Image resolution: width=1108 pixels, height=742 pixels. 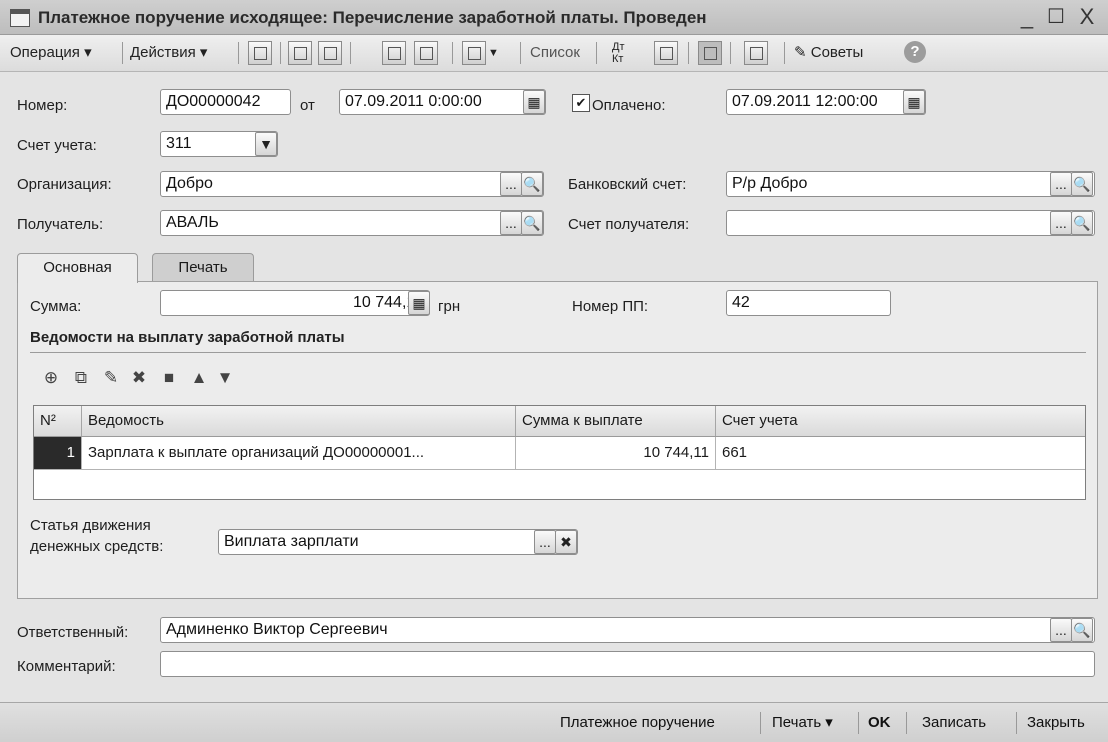 What do you see at coordinates (81, 378) in the screenshot?
I see `copy-row-icon: ⧉` at bounding box center [81, 378].